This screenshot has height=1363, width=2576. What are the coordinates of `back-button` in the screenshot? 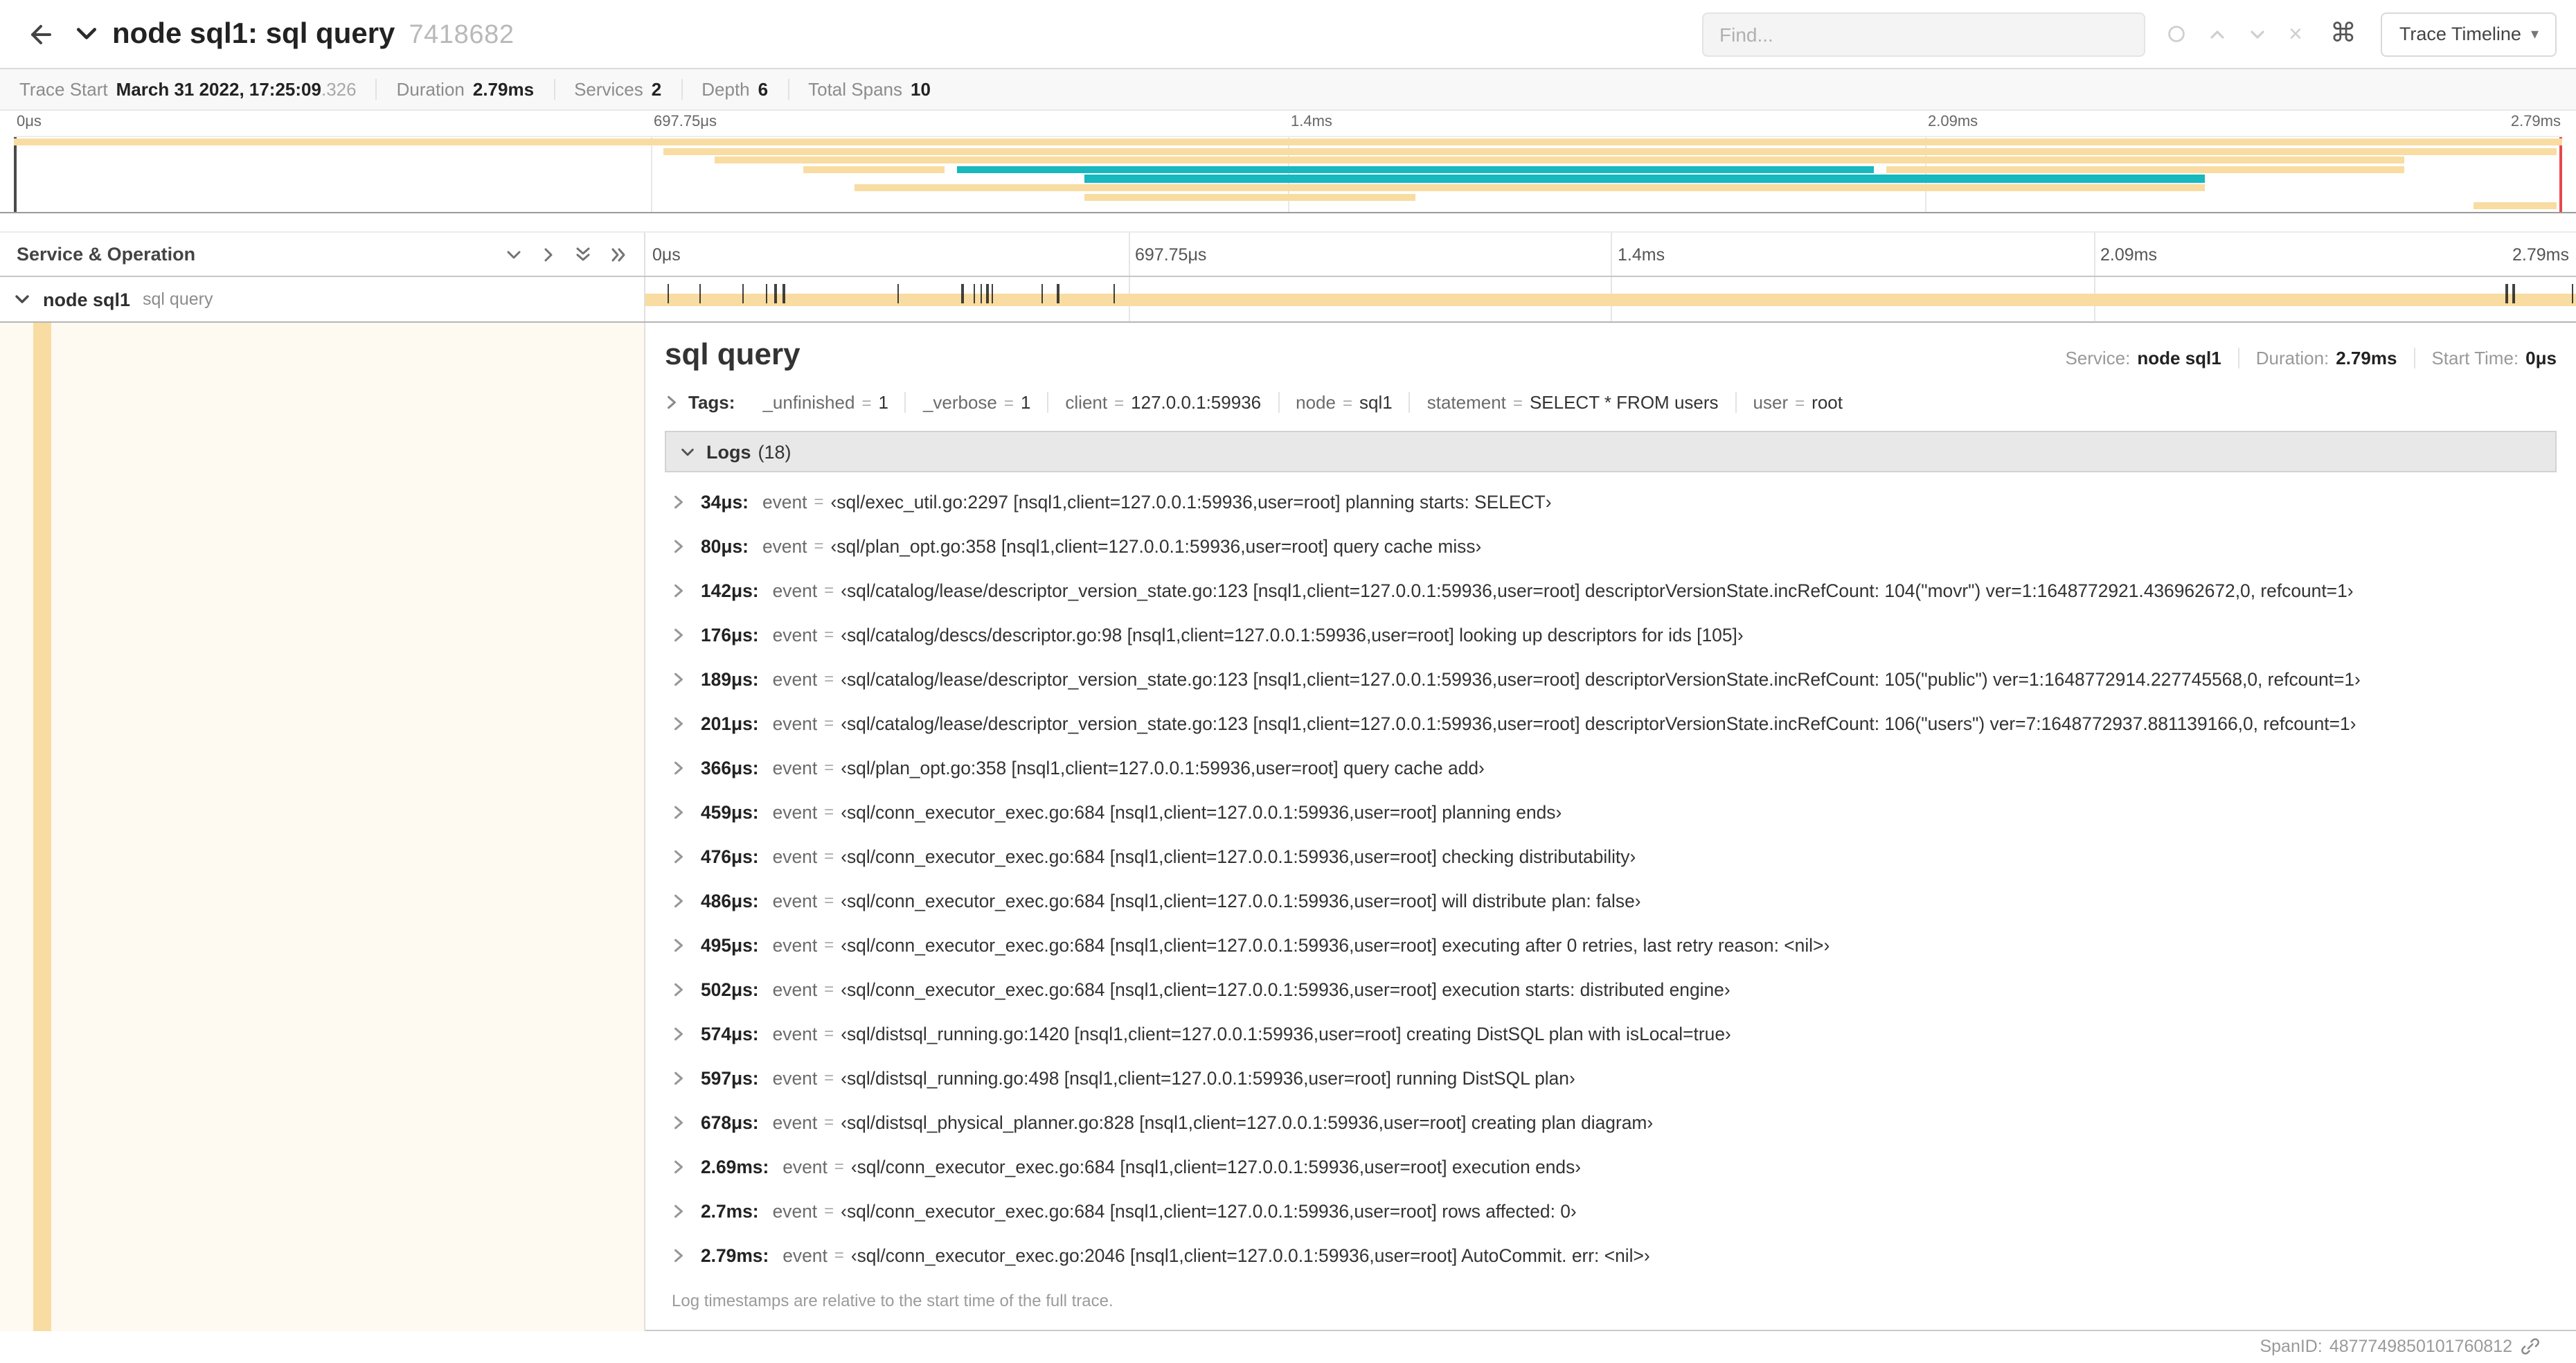 It's located at (40, 33).